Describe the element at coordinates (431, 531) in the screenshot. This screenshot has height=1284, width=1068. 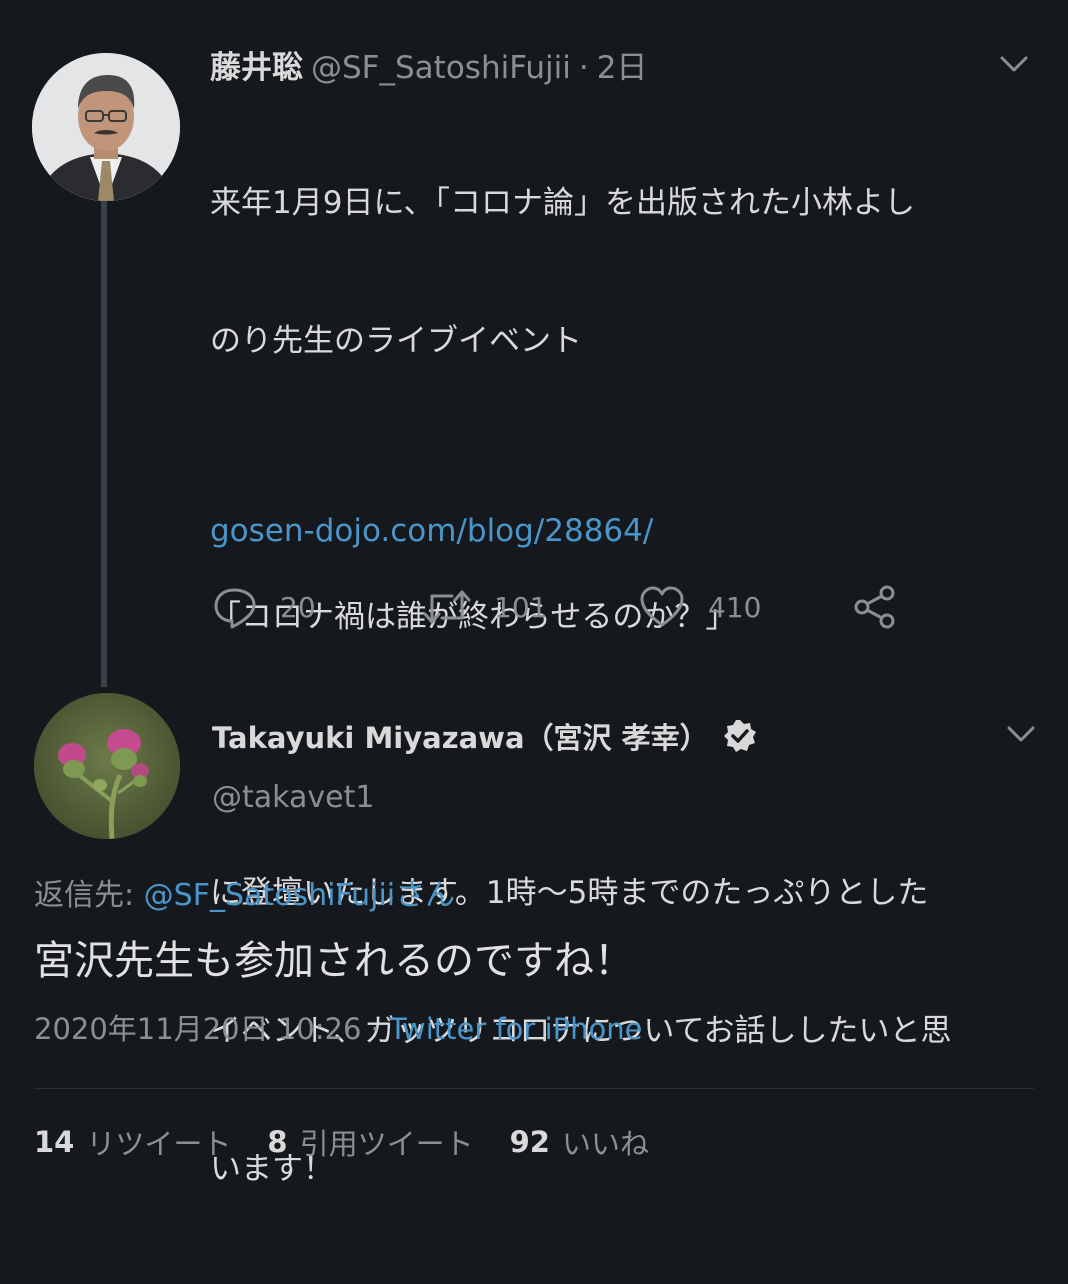
I see `tweet-link: gosen-dojo.com/blog/28864/` at that location.